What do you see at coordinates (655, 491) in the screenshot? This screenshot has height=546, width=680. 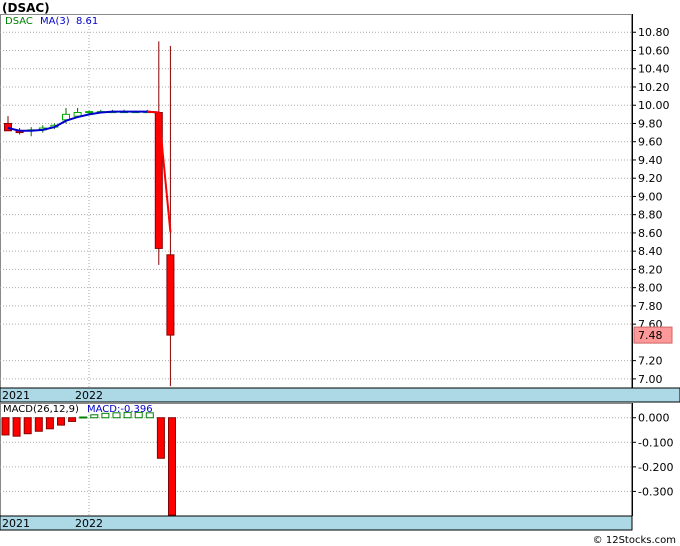 I see `macd-tick-label: -0.300` at bounding box center [655, 491].